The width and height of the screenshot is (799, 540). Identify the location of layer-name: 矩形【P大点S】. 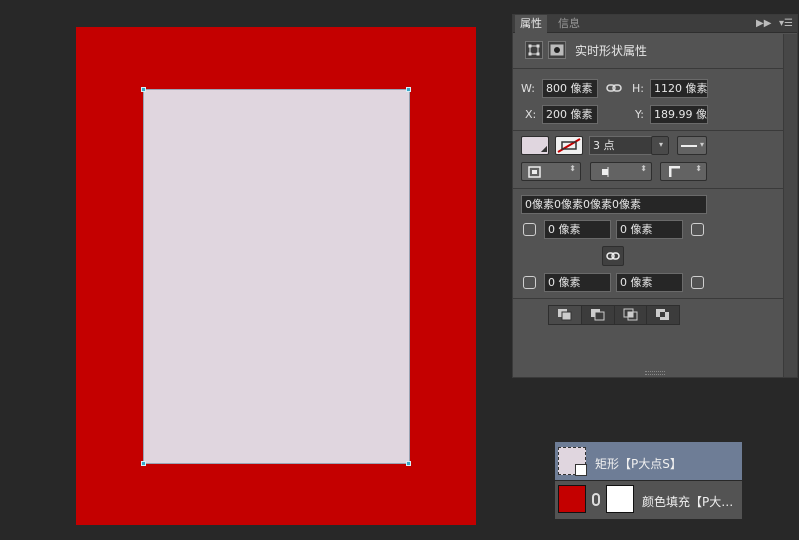
(638, 464).